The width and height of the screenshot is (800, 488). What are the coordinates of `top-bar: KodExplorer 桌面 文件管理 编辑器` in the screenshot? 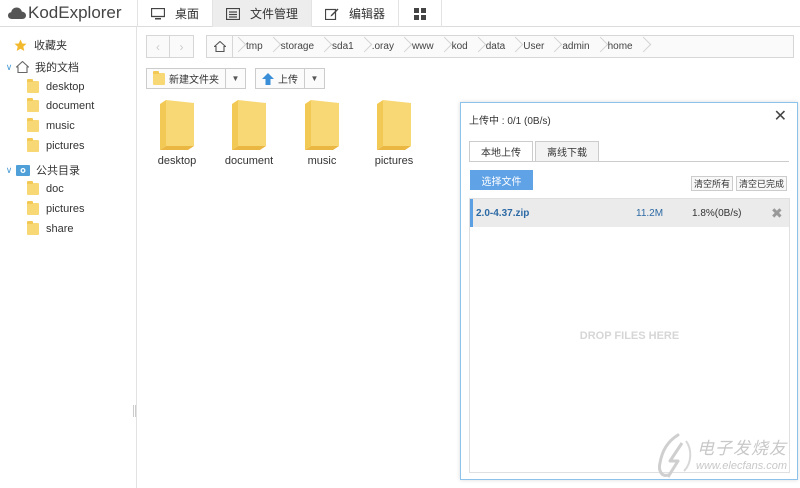 It's located at (400, 13).